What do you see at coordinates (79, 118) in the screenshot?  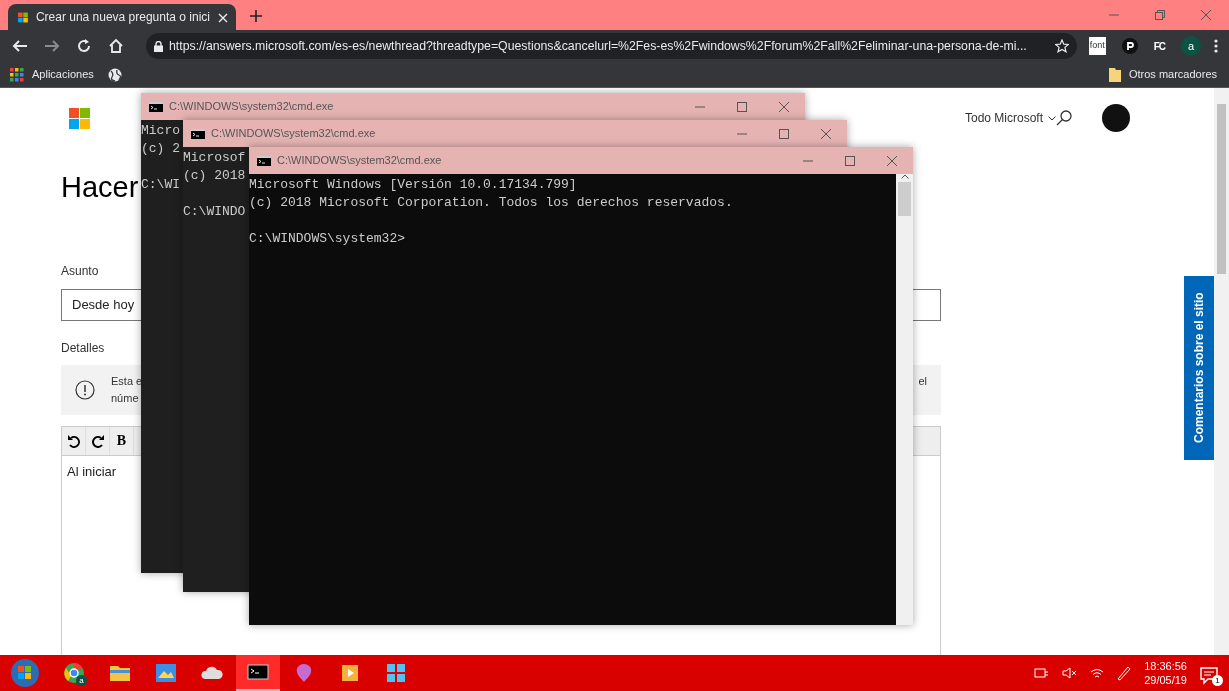 I see `microsoft-logo-icon` at bounding box center [79, 118].